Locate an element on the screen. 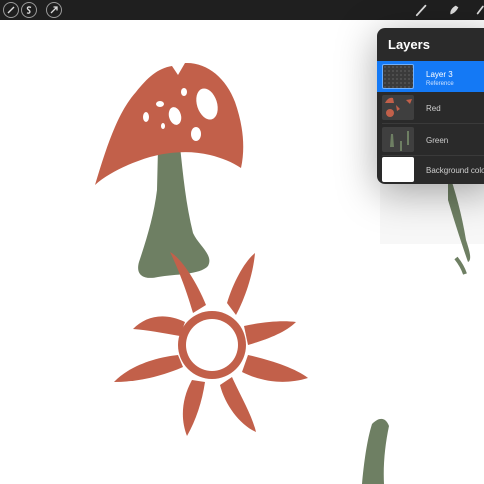 The width and height of the screenshot is (484, 484). layer-row-red: Red is located at coordinates (430, 107).